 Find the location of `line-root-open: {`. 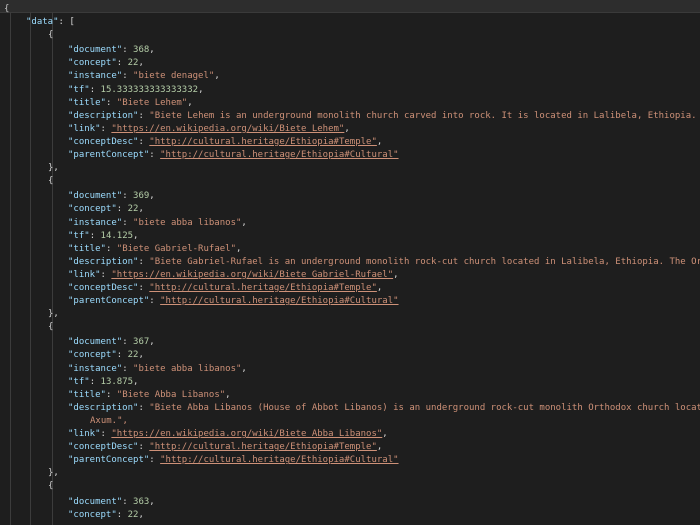

line-root-open: { is located at coordinates (350, 9).